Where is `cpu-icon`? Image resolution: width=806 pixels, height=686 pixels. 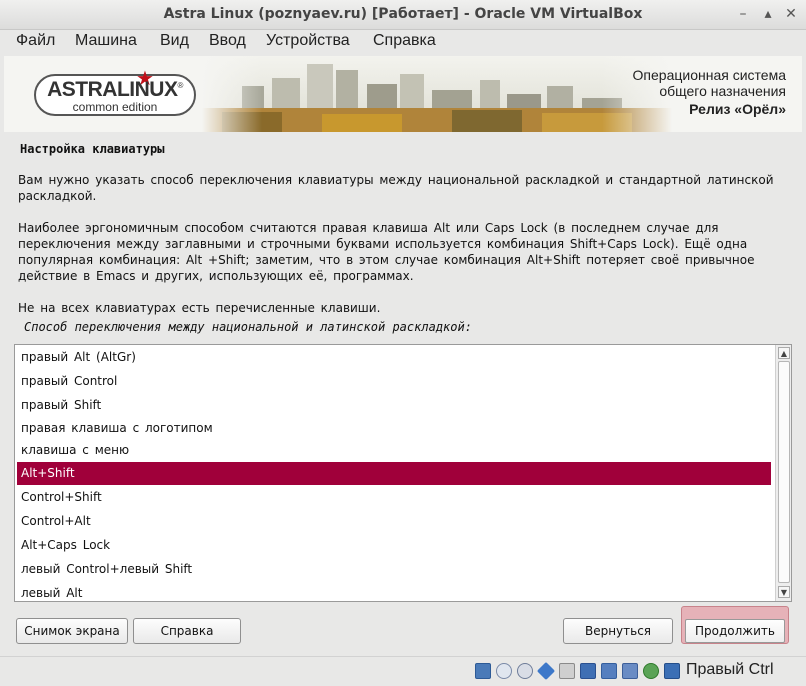
cpu-icon is located at coordinates (651, 671).